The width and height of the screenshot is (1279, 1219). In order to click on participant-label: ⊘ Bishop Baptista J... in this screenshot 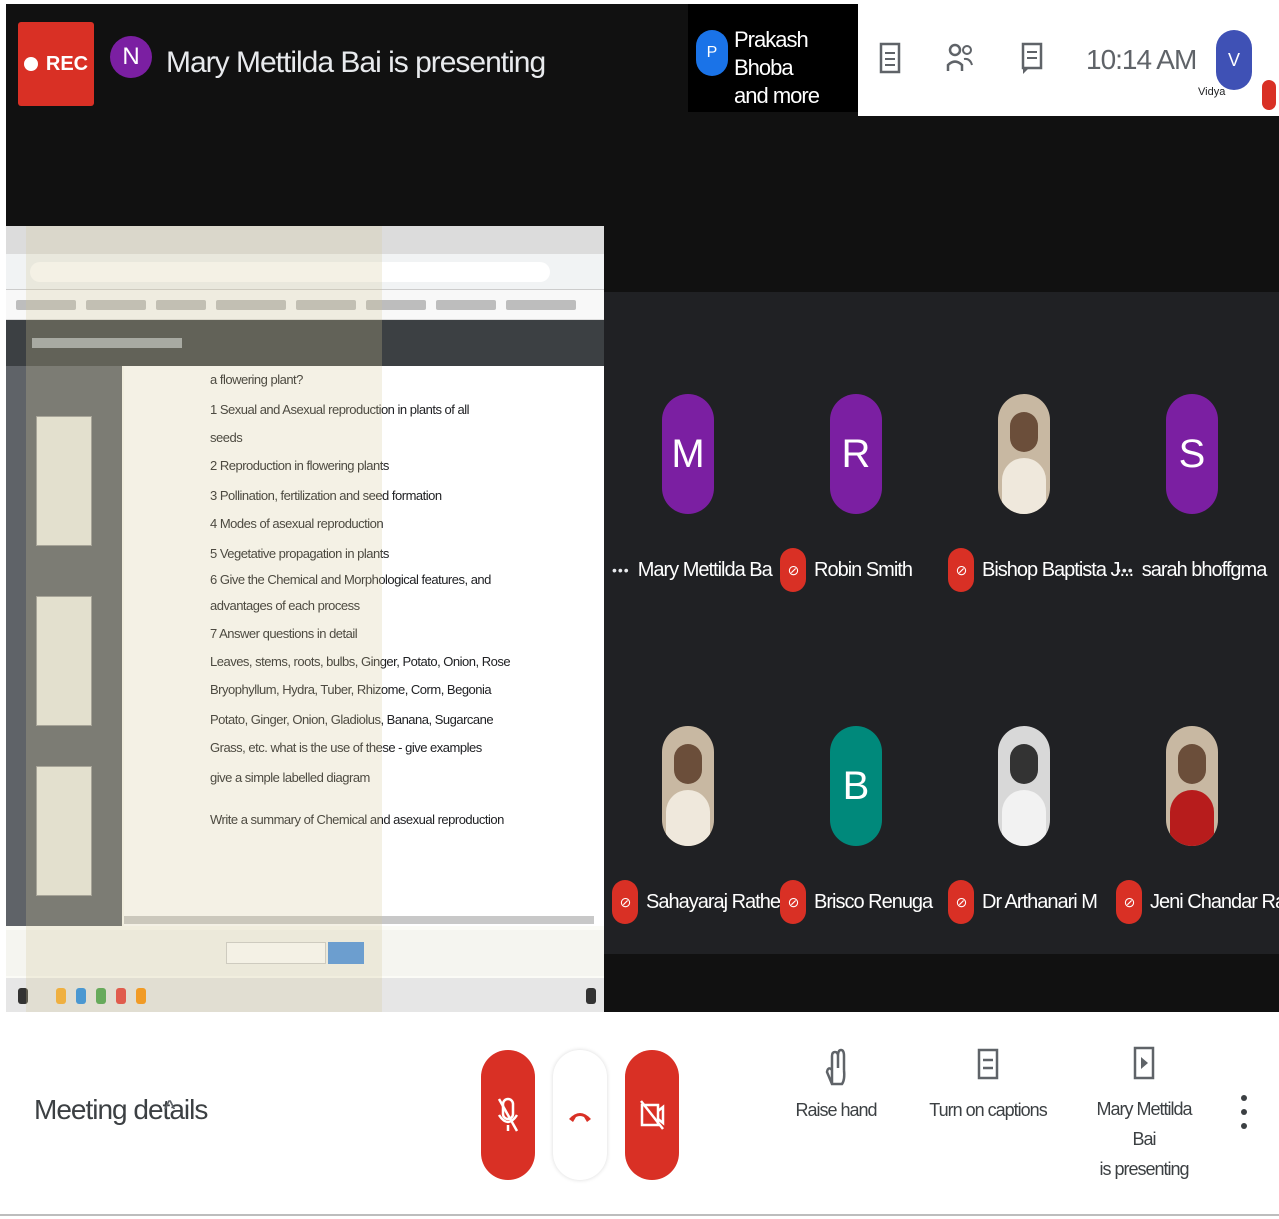, I will do `click(1041, 570)`.